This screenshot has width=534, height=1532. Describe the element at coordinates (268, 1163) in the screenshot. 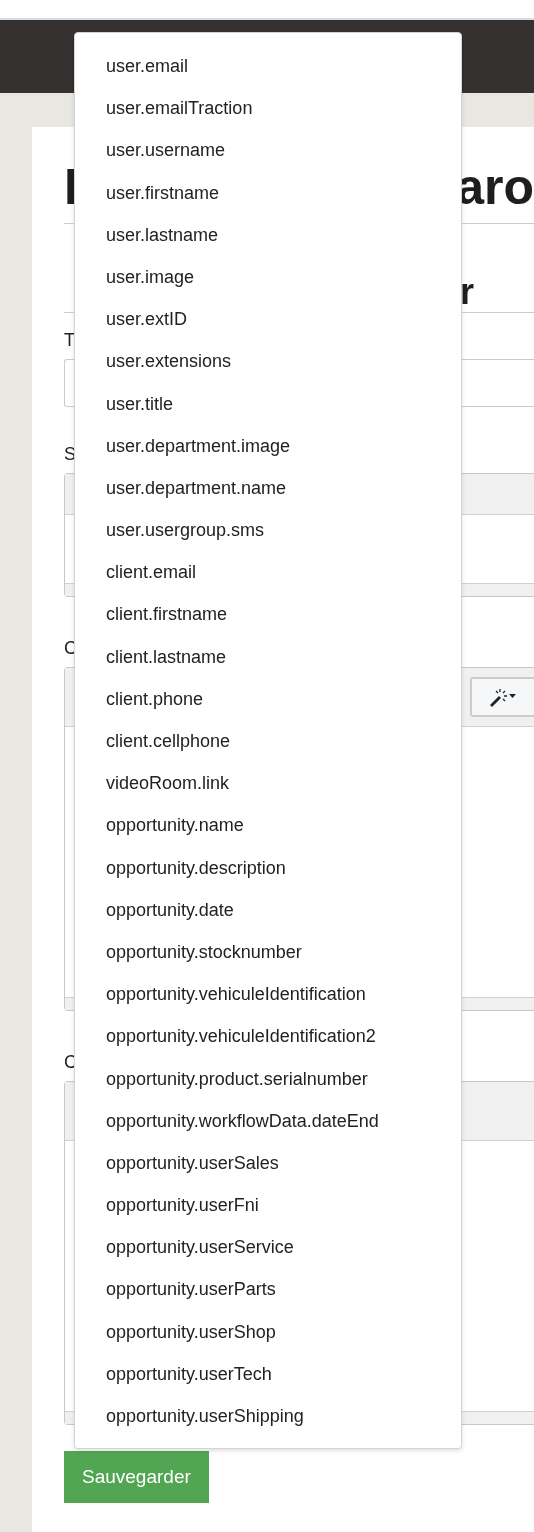

I see `menu-item: opportunity.userSales` at that location.